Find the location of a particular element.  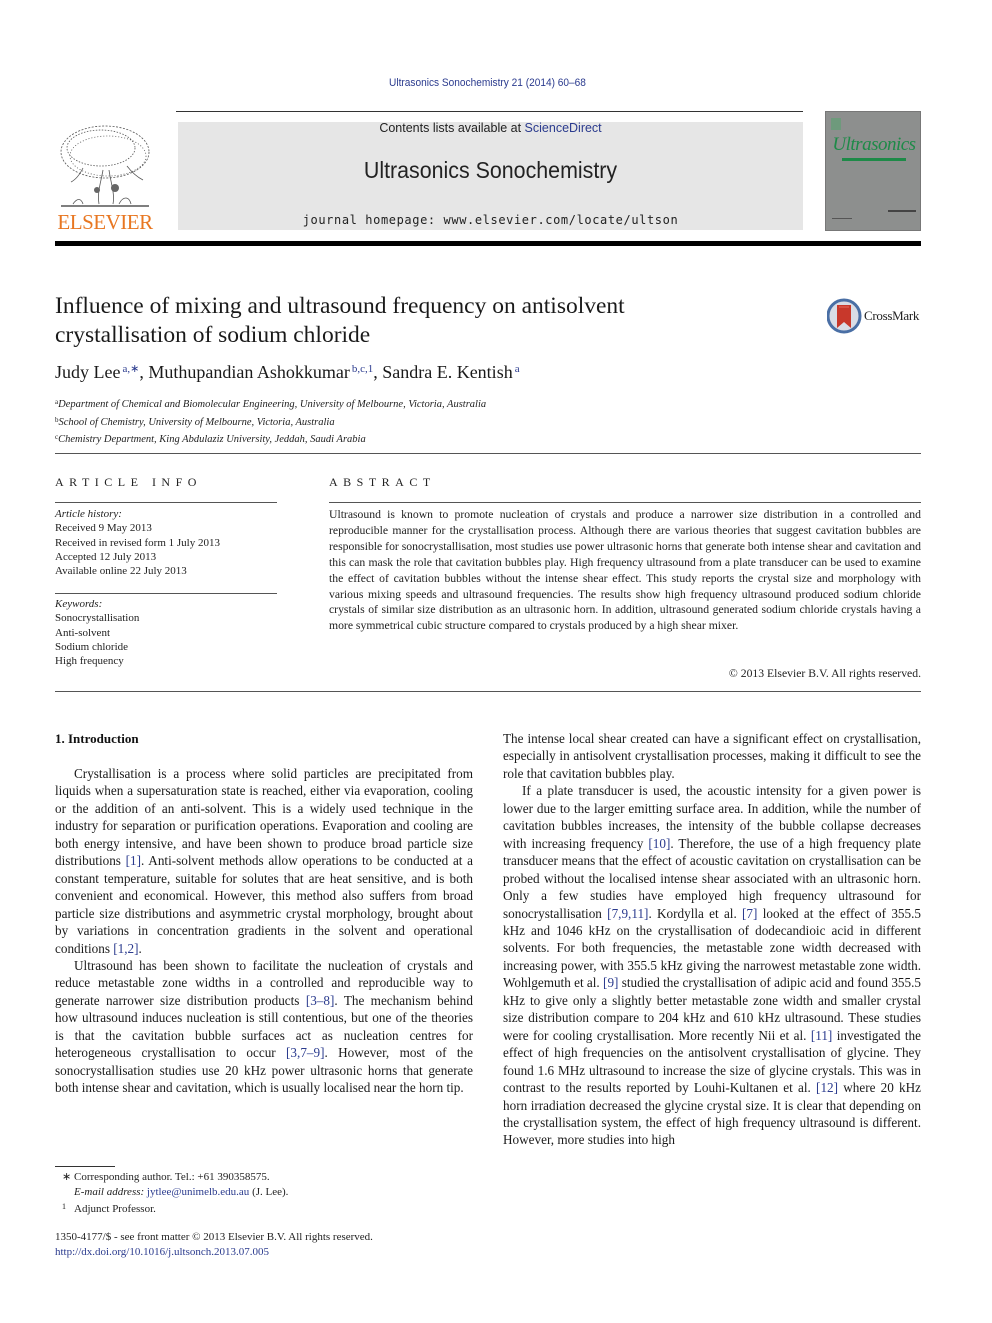

history-label: Article history: is located at coordinates (88, 514).